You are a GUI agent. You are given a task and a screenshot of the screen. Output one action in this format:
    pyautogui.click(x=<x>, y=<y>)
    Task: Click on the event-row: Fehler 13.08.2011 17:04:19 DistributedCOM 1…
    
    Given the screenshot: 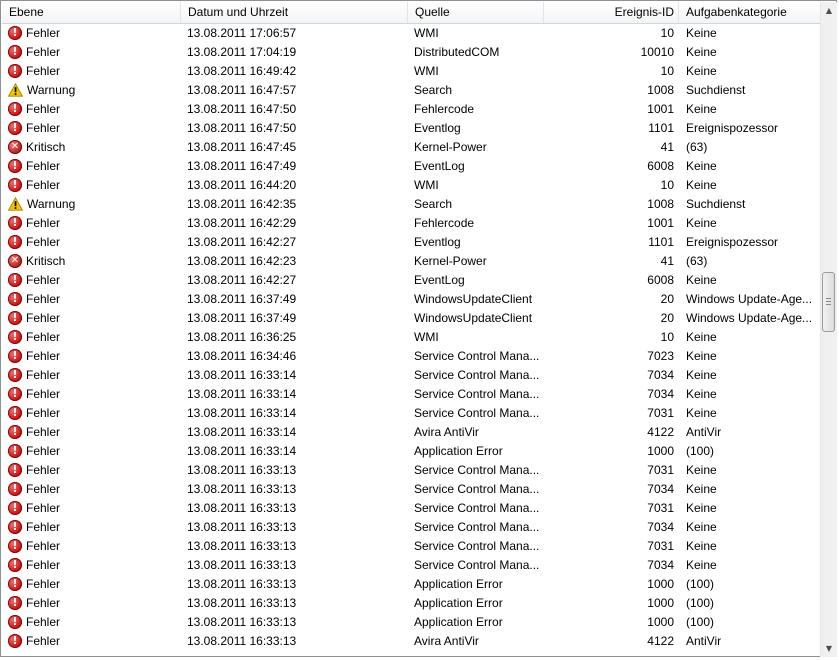 What is the action you would take?
    pyautogui.click(x=411, y=52)
    